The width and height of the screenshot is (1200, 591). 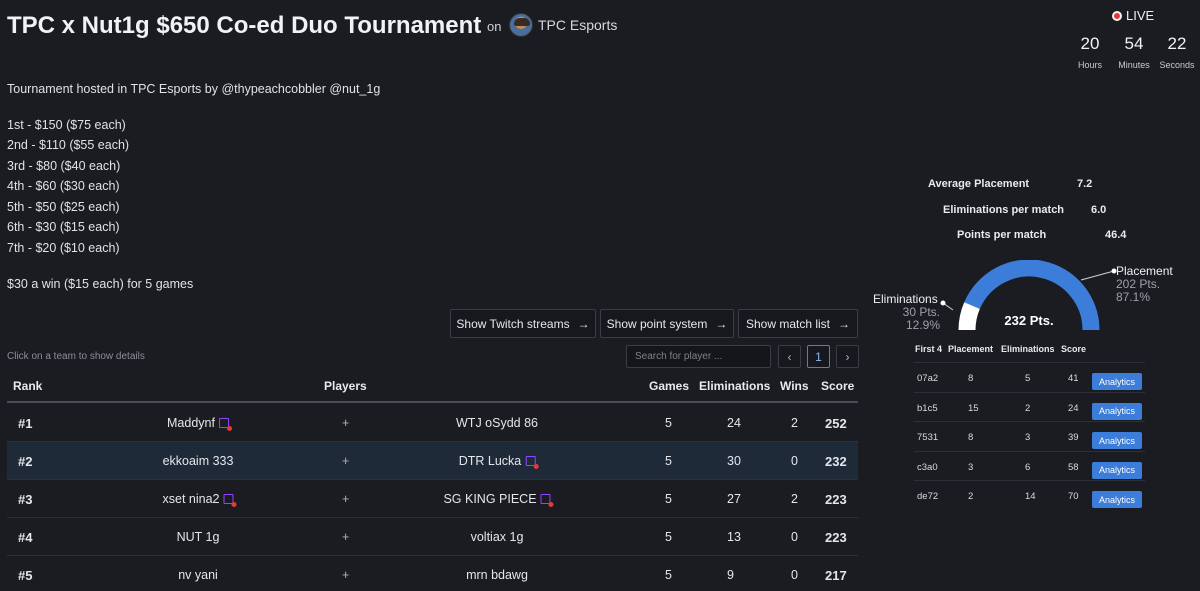 What do you see at coordinates (927, 467) in the screenshot?
I see `match-id-cell: c3a0` at bounding box center [927, 467].